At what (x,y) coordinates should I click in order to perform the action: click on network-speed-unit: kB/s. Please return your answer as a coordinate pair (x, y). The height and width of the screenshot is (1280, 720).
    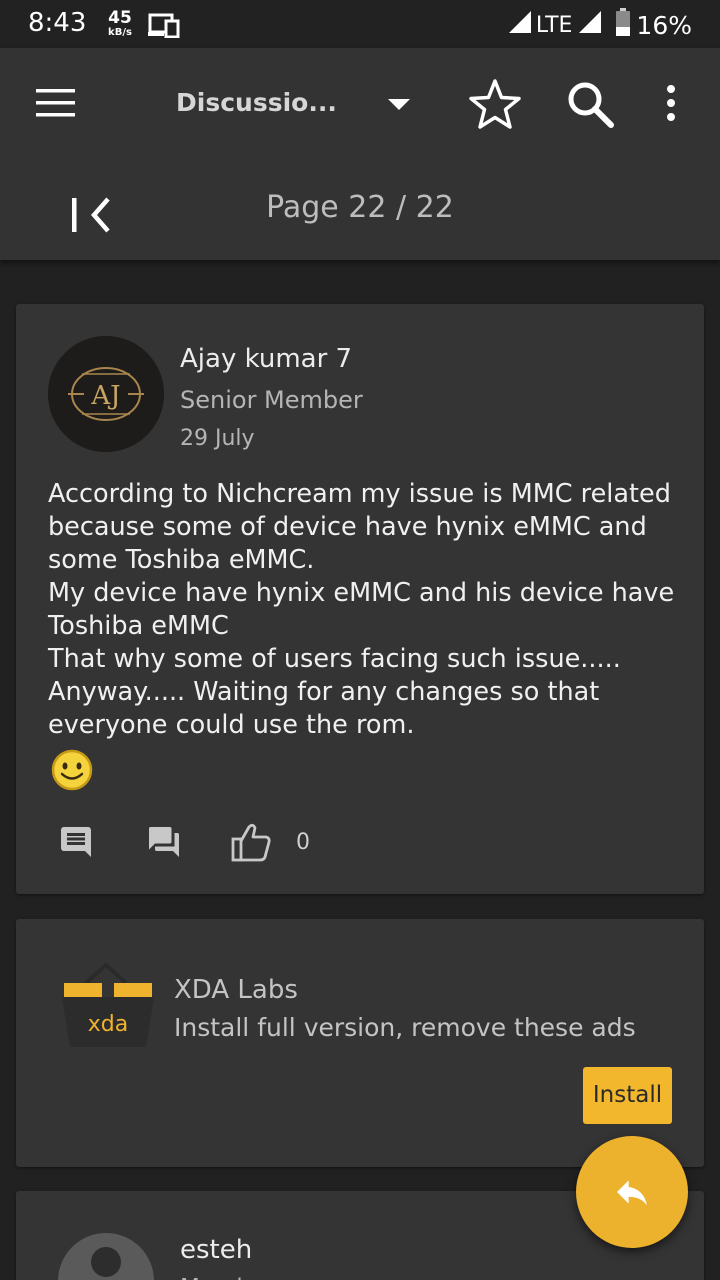
    Looking at the image, I should click on (120, 32).